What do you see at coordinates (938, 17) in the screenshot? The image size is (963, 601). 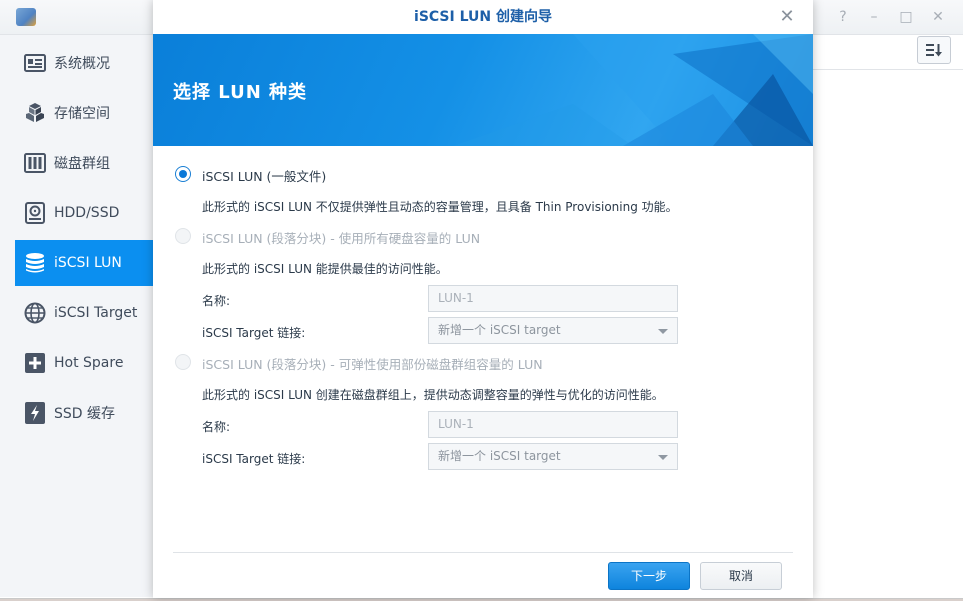 I see `window-close-icon: ✕` at bounding box center [938, 17].